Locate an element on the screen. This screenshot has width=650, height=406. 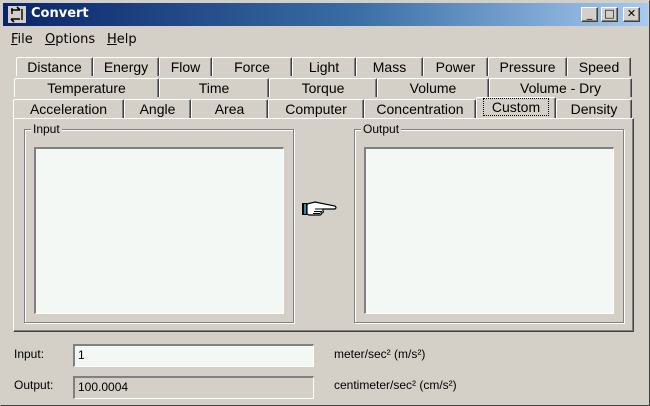
tab-volume-dry: Volume - Dry is located at coordinates (560, 87).